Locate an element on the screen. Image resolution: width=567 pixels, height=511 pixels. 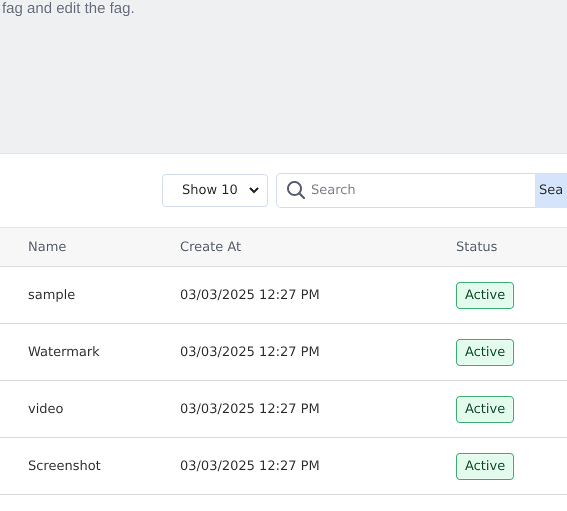
page-description: fag and edit the fag. is located at coordinates (68, 8).